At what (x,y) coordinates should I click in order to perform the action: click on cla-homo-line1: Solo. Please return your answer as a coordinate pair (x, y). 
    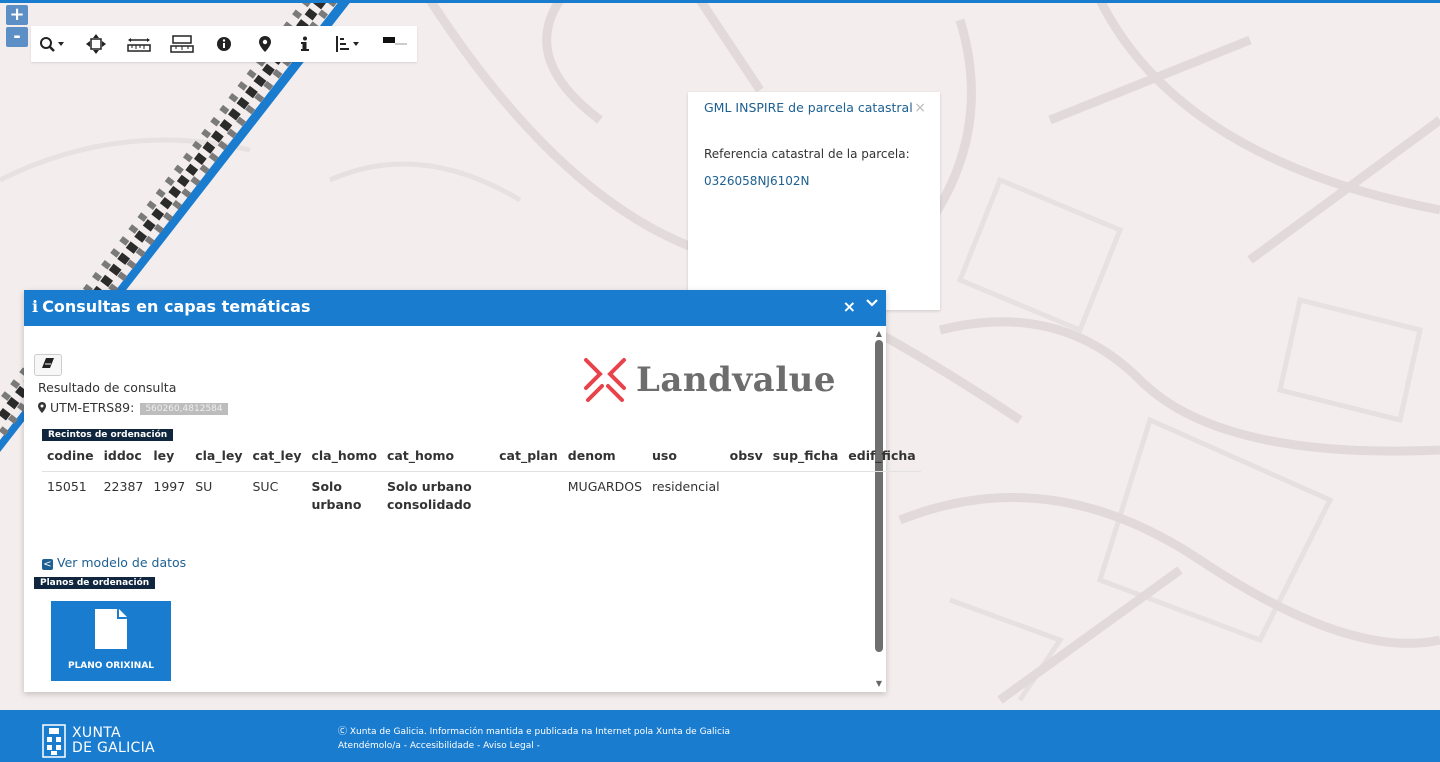
    Looking at the image, I should click on (326, 486).